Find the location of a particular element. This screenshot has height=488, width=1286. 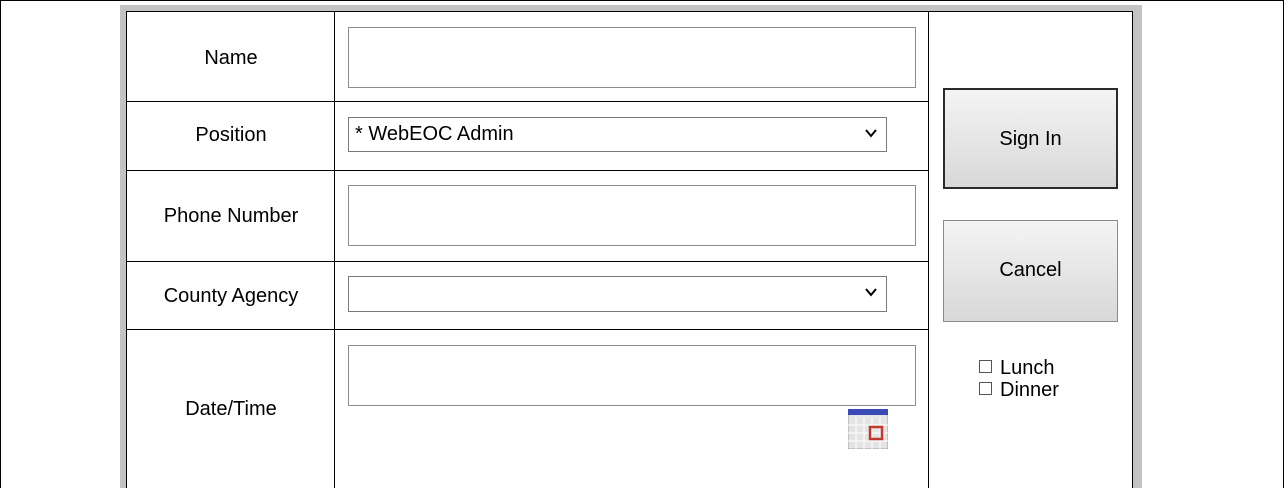

dinner-checkbox is located at coordinates (985, 388).